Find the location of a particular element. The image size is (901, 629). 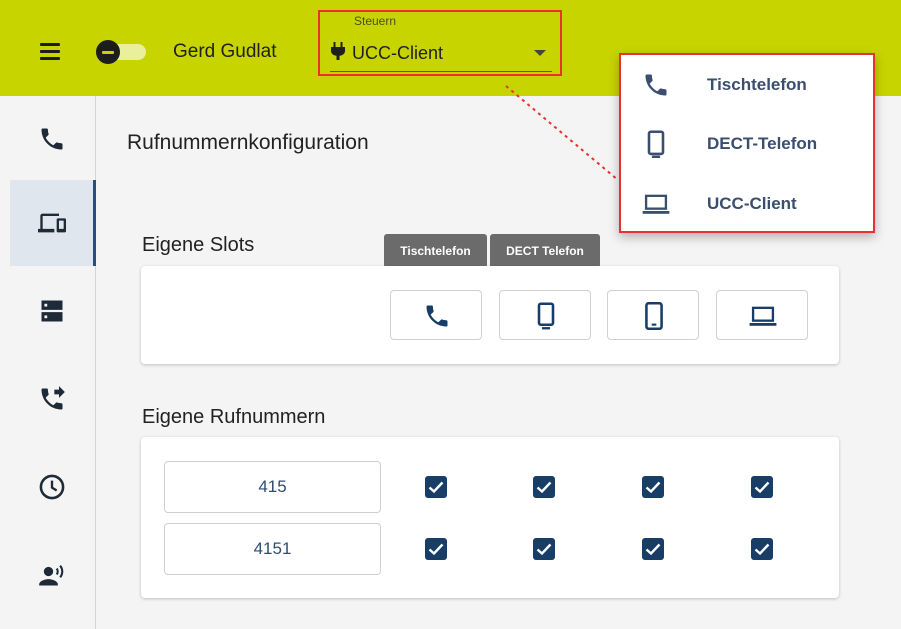

mobile-icon is located at coordinates (654, 316).